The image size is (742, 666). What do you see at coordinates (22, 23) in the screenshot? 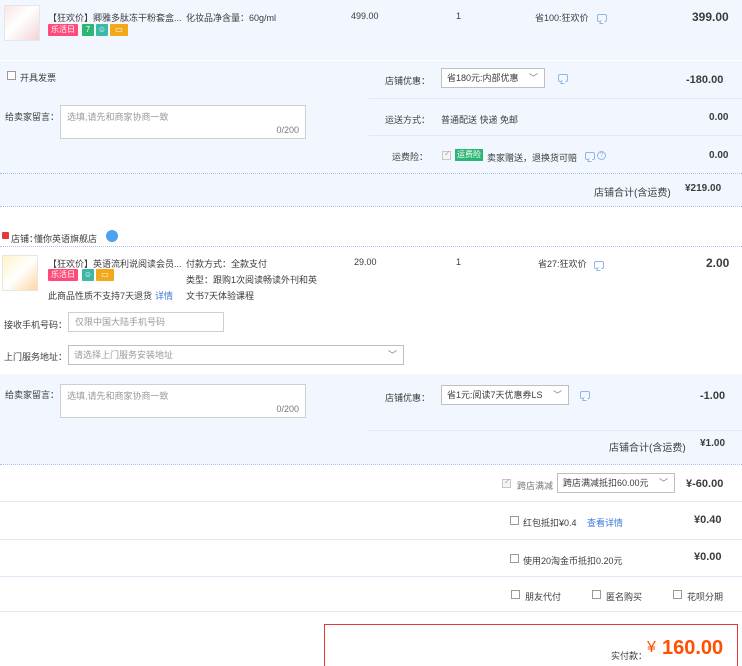
I see `order1-product-image` at bounding box center [22, 23].